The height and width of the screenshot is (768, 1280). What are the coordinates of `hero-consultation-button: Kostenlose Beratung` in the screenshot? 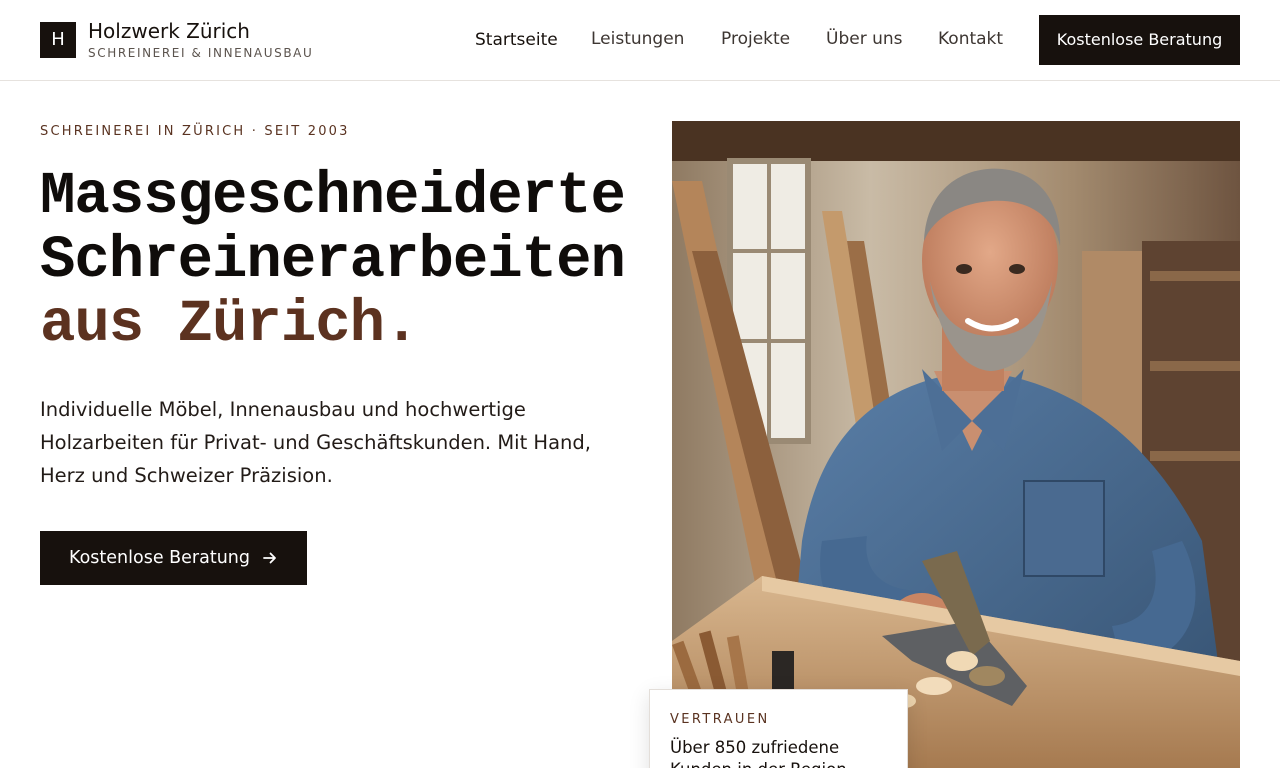 It's located at (173, 558).